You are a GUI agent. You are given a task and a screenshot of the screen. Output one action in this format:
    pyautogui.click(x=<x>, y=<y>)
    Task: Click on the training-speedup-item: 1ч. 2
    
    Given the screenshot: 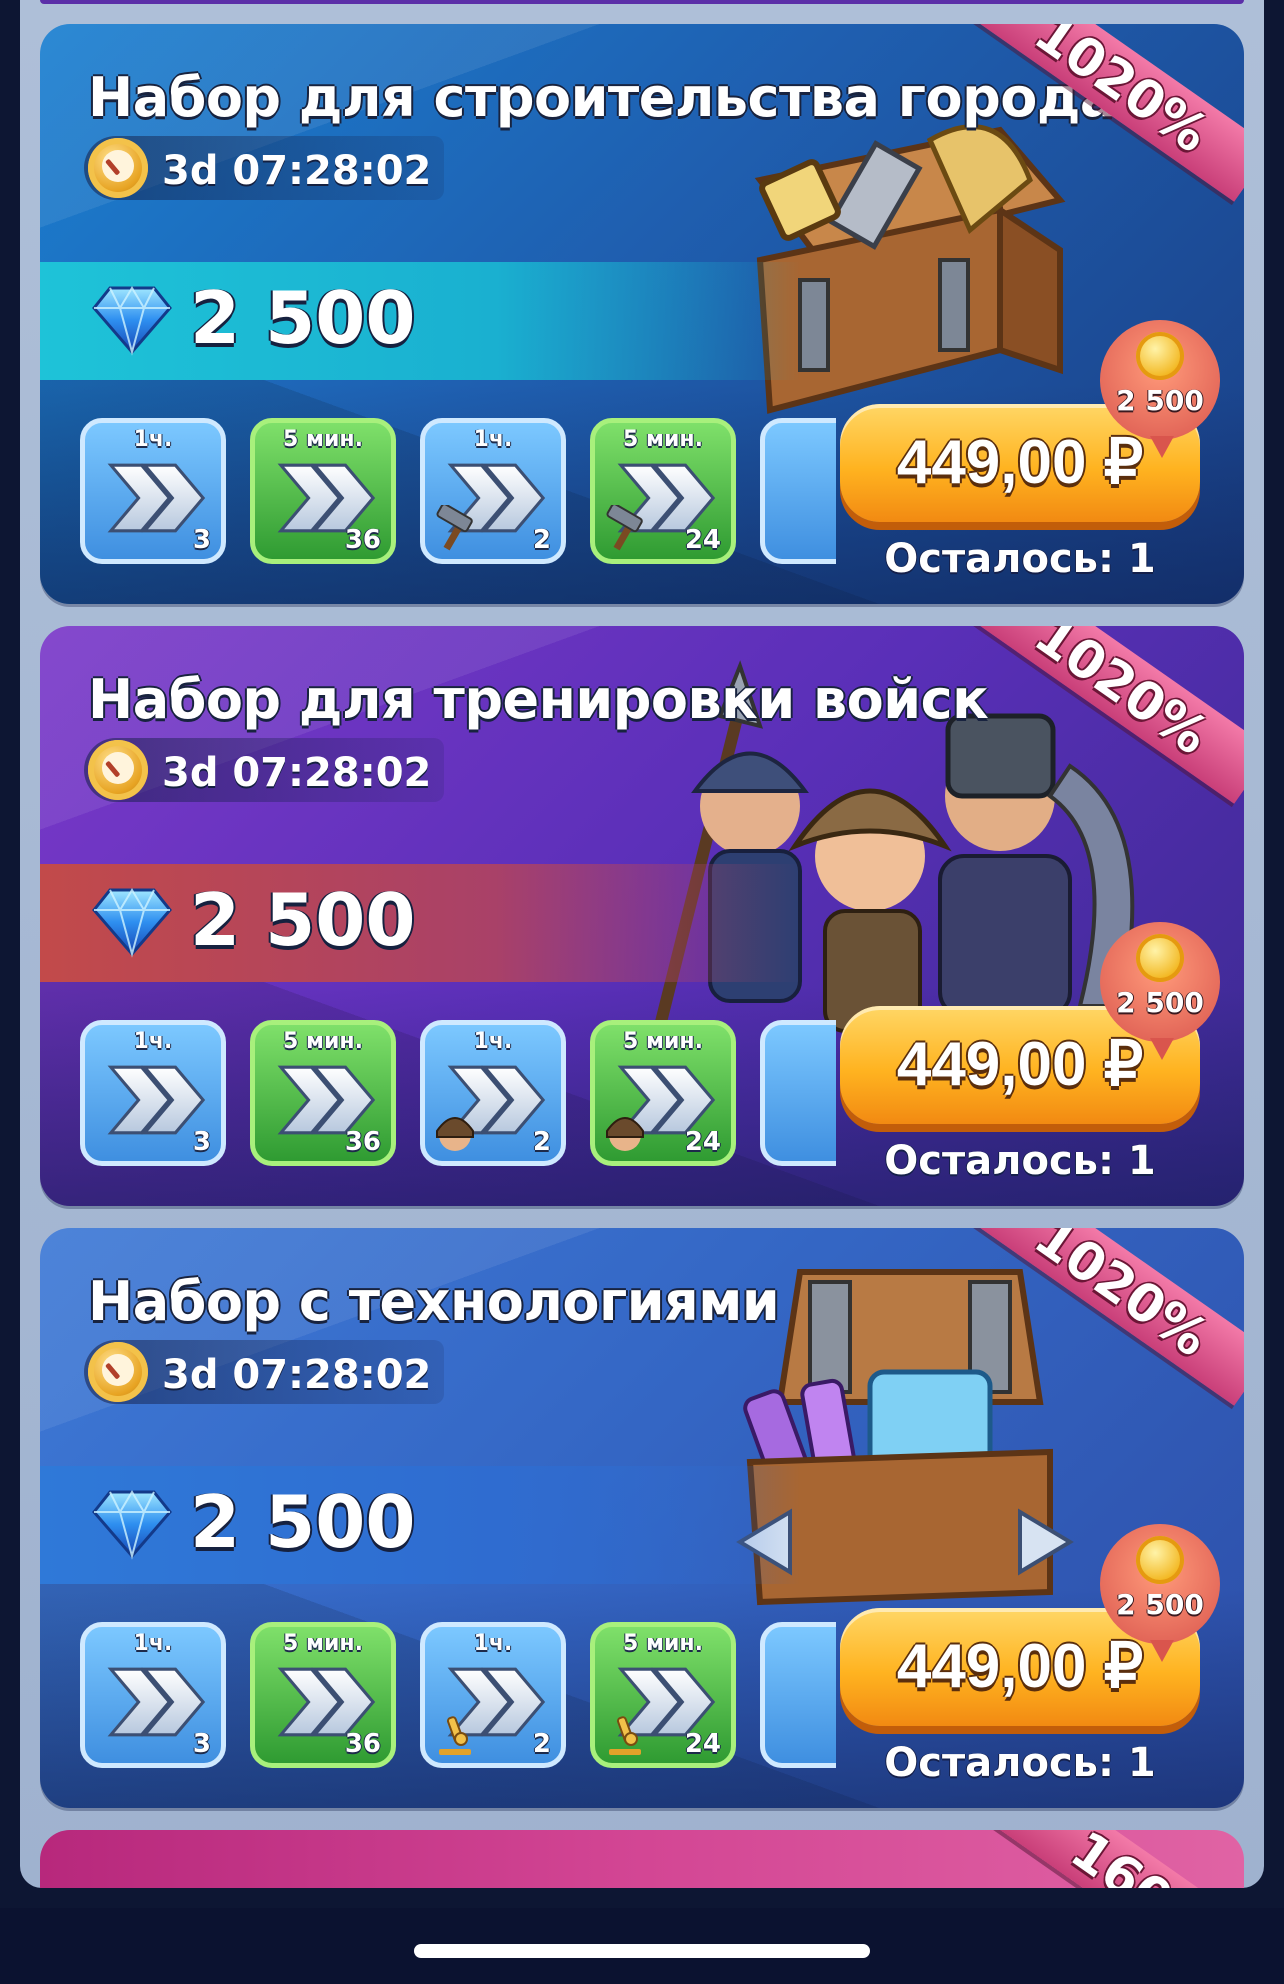 What is the action you would take?
    pyautogui.click(x=493, y=1093)
    